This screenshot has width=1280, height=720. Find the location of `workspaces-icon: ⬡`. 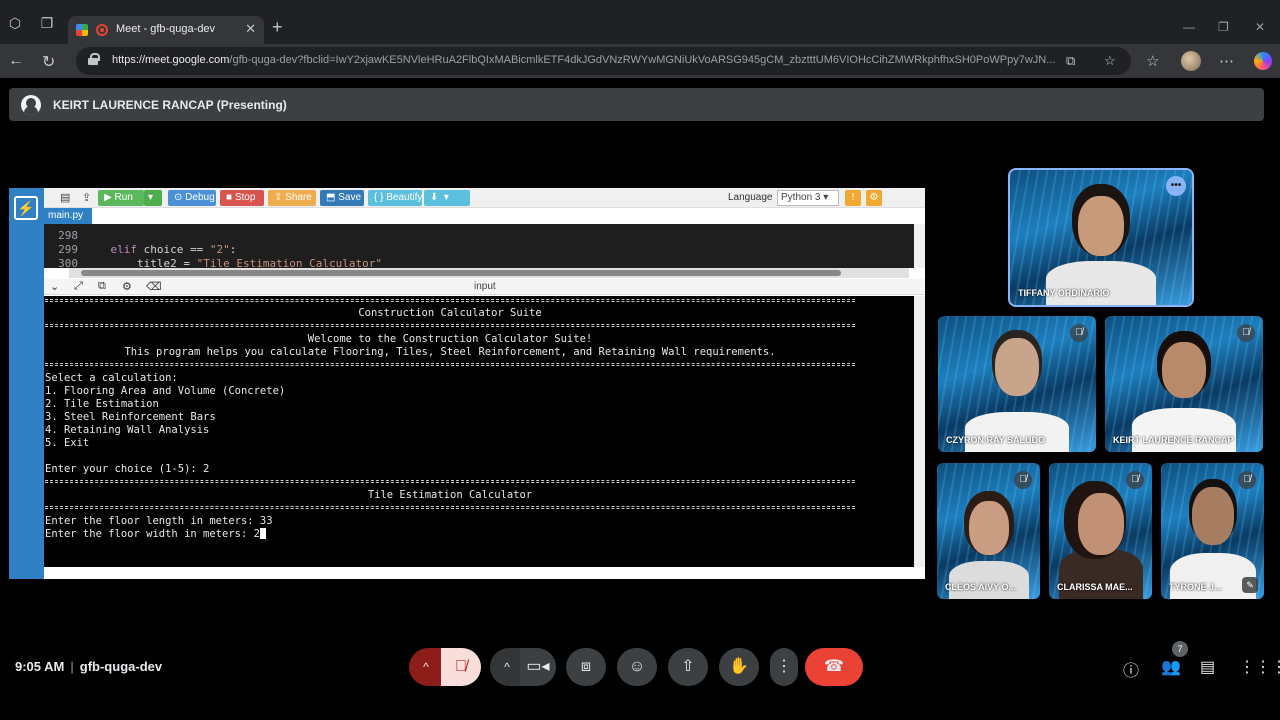

workspaces-icon: ⬡ is located at coordinates (15, 23).